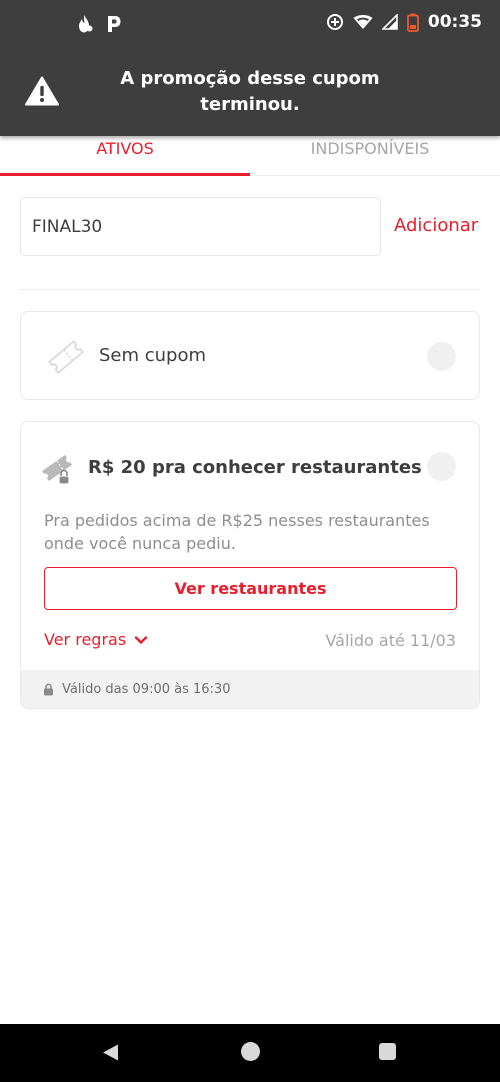  Describe the element at coordinates (153, 355) in the screenshot. I see `no-coupon-label: Sem cupom` at that location.